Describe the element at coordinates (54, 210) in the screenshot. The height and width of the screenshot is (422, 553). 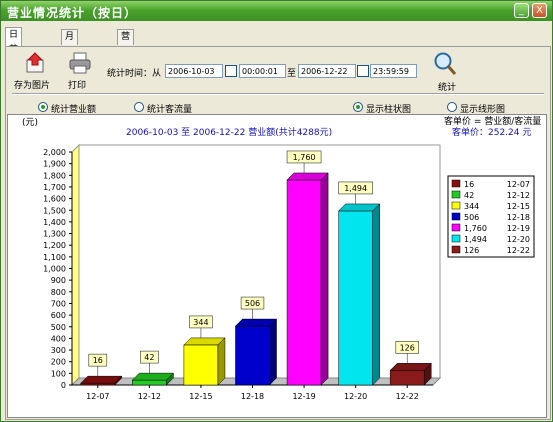
I see `y-tick-label: 1,500` at that location.